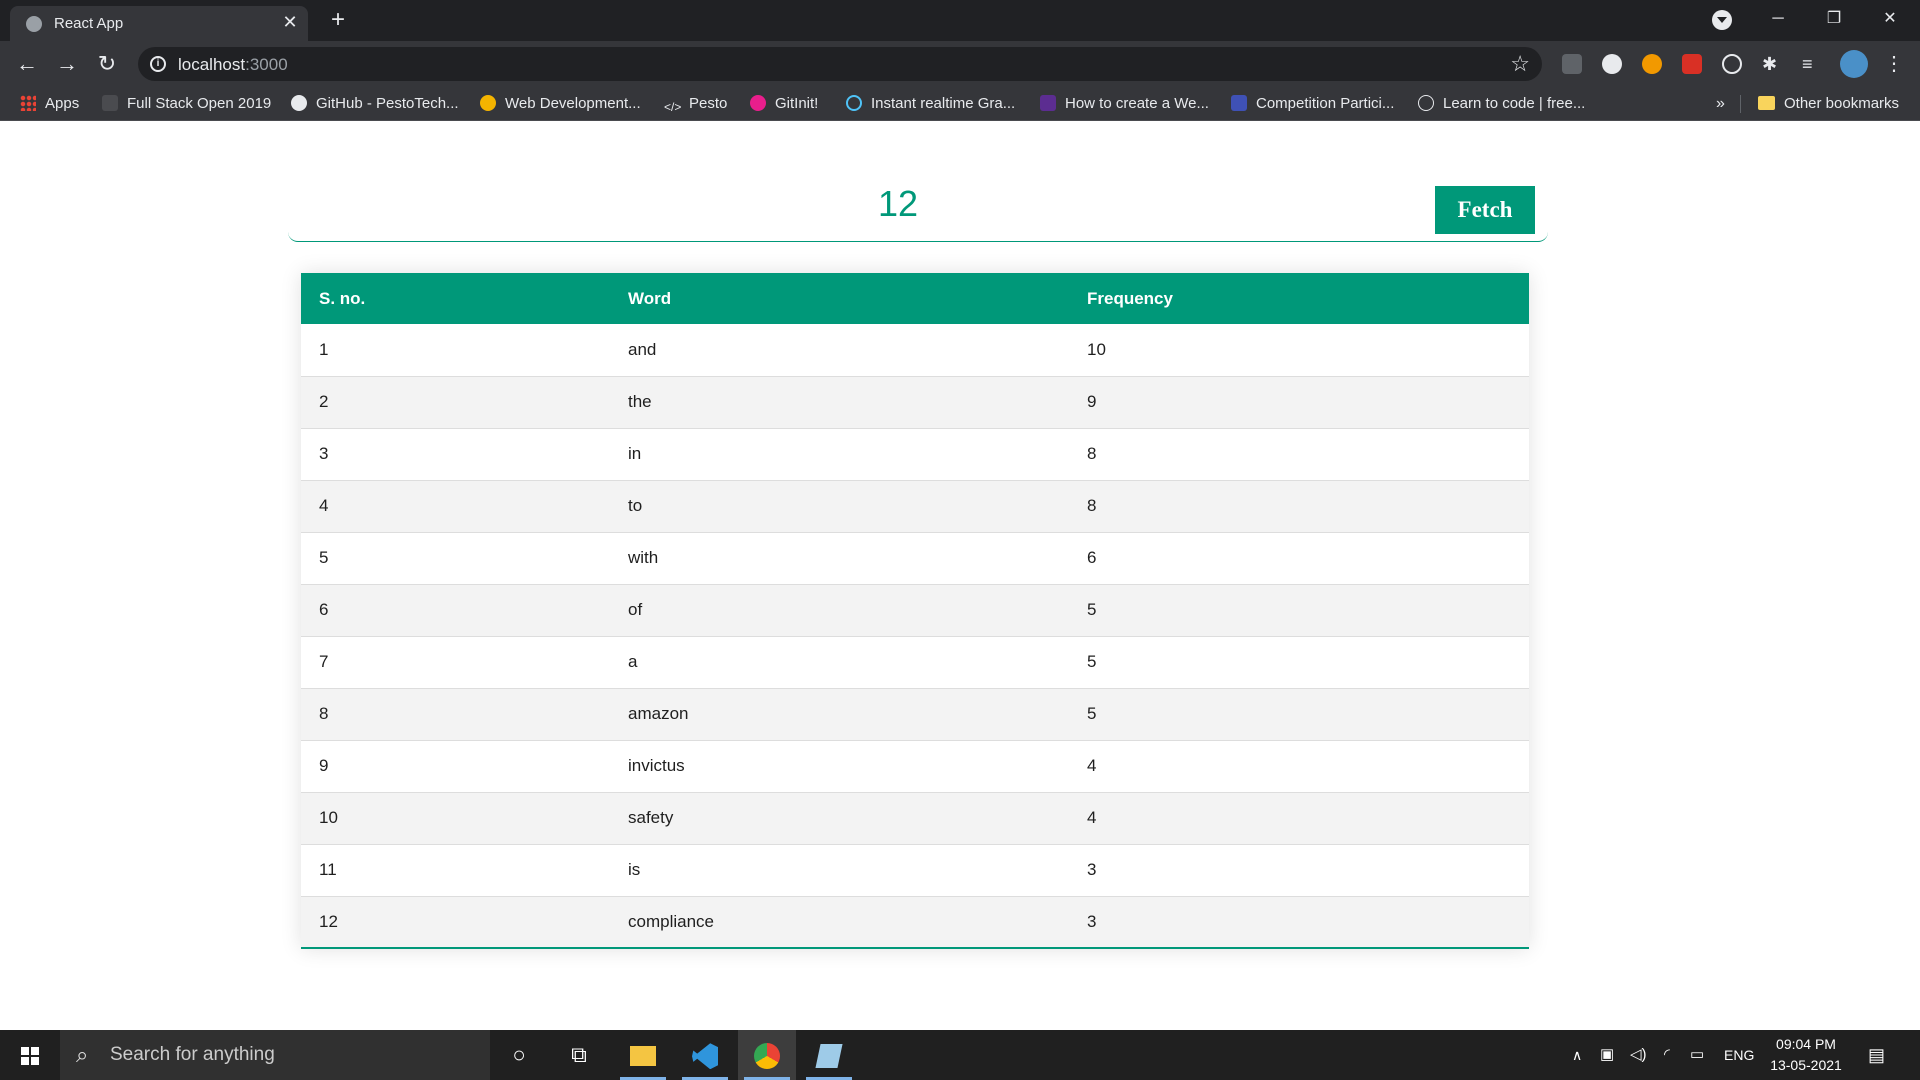 The height and width of the screenshot is (1080, 1920). I want to click on search-placeholder: Search for anything, so click(192, 1054).